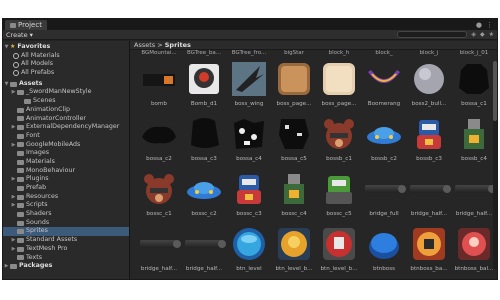 This screenshot has height=300, width=500. What do you see at coordinates (432, 34) in the screenshot?
I see `search-input` at bounding box center [432, 34].